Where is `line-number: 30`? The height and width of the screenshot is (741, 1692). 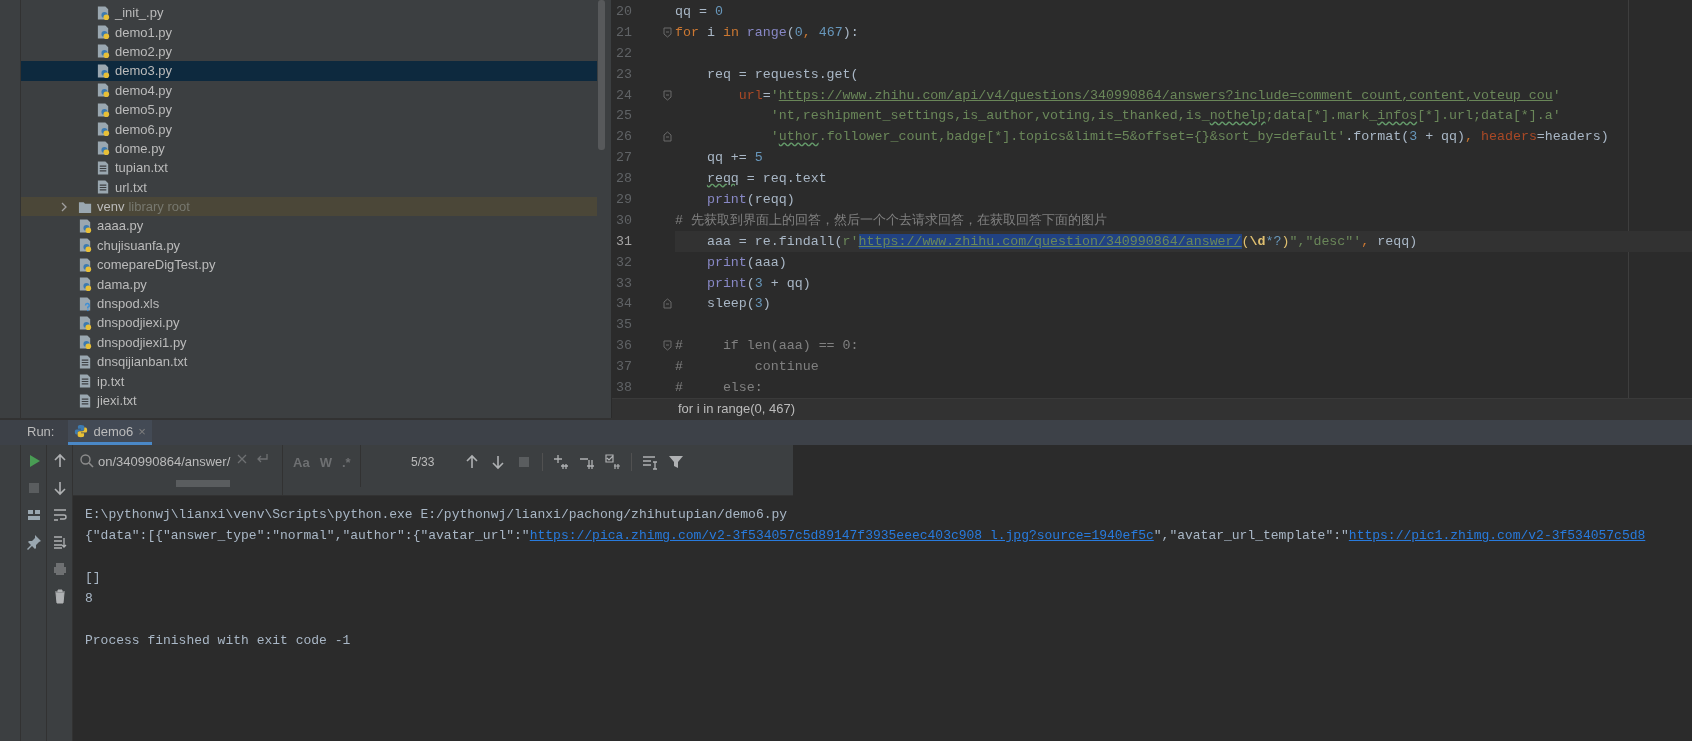 line-number: 30 is located at coordinates (624, 220).